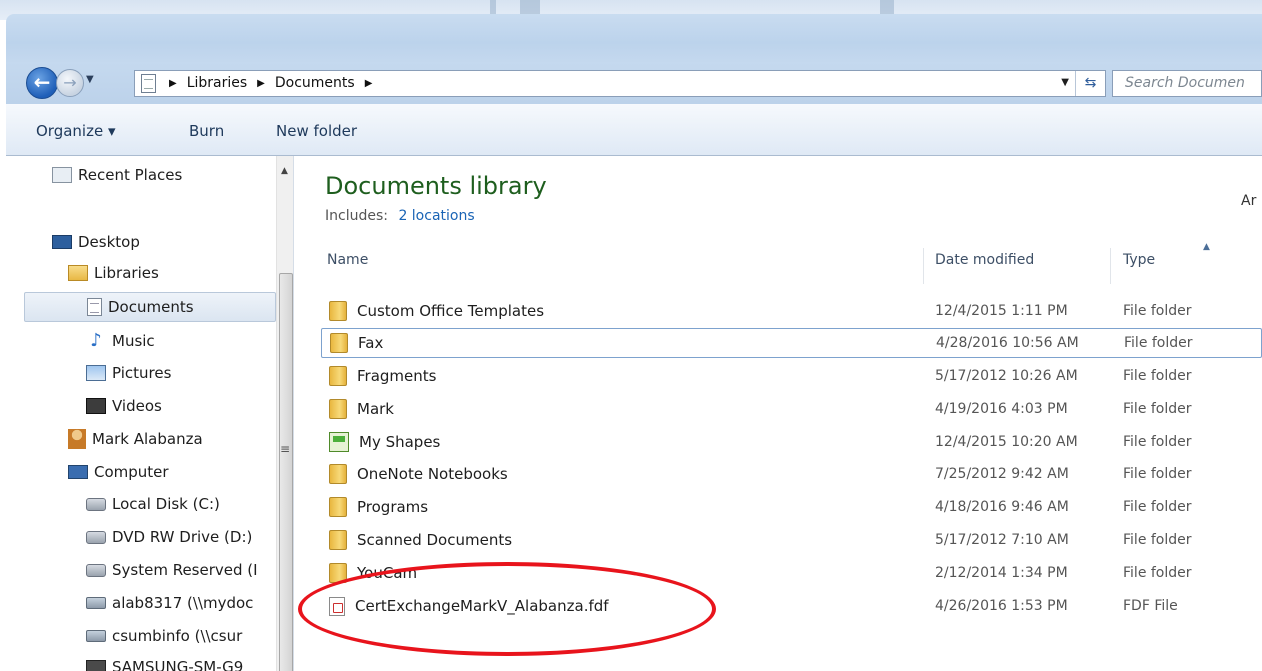  Describe the element at coordinates (270, 84) in the screenshot. I see `breadcrumb: ▶ Libraries ▶ Documents ▶` at that location.